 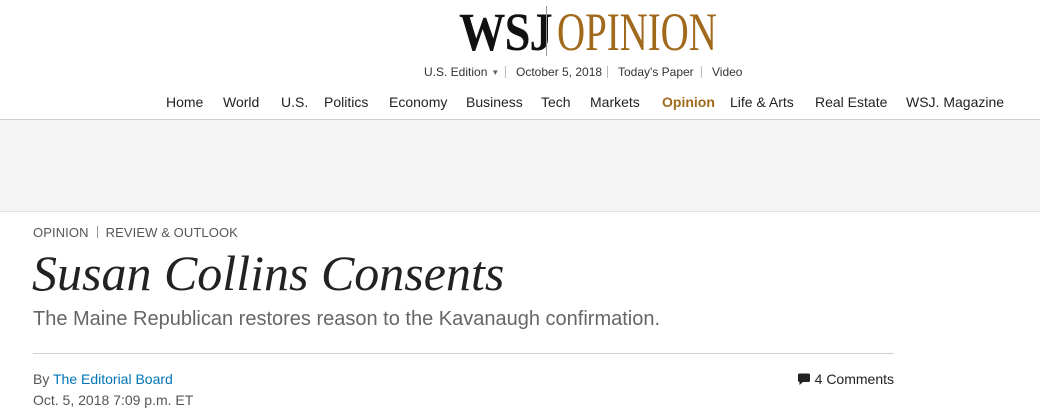 I want to click on comments-button: 4 Comments, so click(x=845, y=379).